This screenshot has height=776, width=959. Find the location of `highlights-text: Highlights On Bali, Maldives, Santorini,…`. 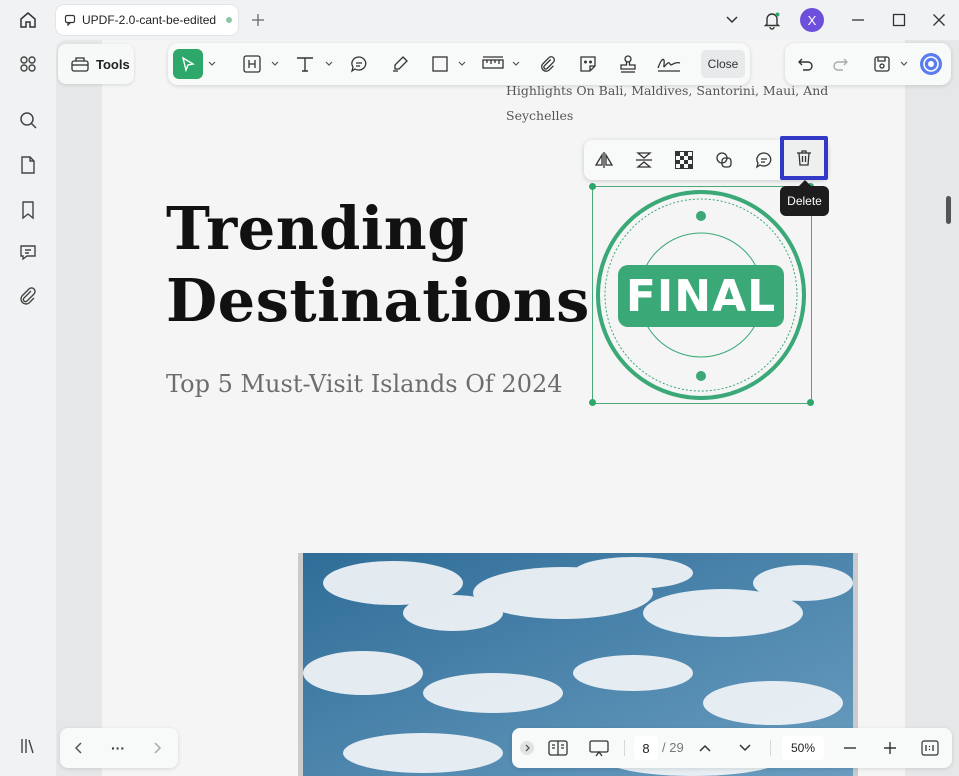

highlights-text: Highlights On Bali, Maldives, Santorini,… is located at coordinates (671, 103).